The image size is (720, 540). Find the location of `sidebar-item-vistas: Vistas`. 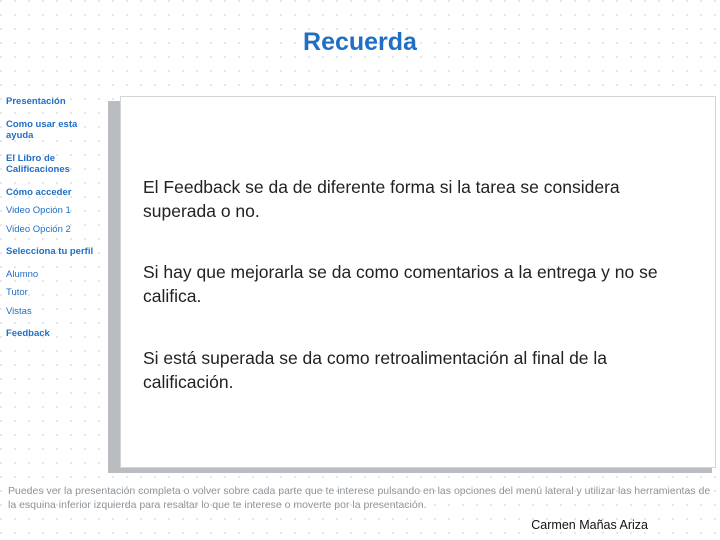

sidebar-item-vistas: Vistas is located at coordinates (54, 312).